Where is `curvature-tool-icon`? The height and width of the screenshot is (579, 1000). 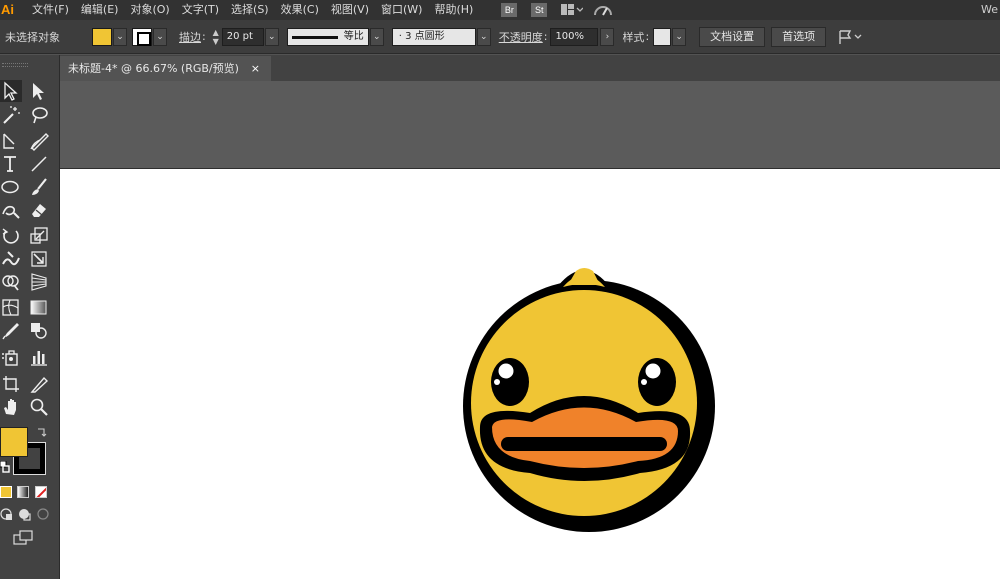 curvature-tool-icon is located at coordinates (39, 141).